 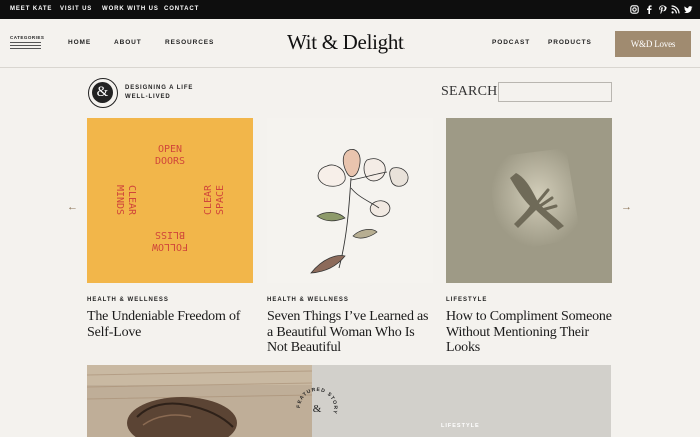 What do you see at coordinates (460, 426) in the screenshot?
I see `featured-category: LIFESTYLE` at bounding box center [460, 426].